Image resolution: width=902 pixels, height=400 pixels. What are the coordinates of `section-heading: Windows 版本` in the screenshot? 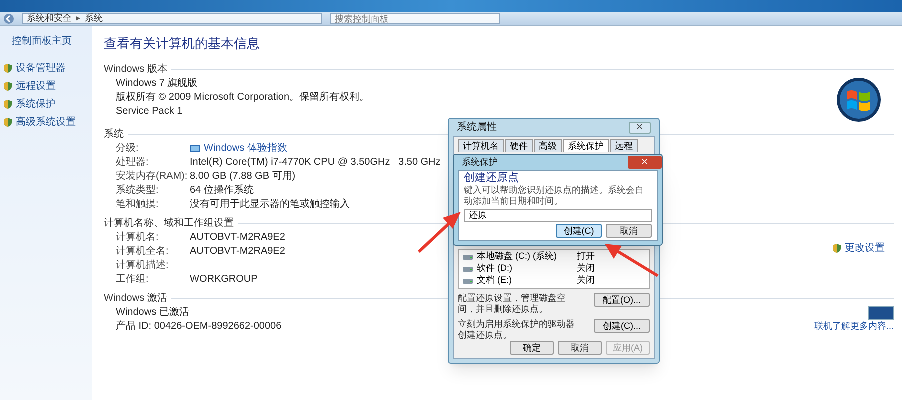 It's located at (136, 69).